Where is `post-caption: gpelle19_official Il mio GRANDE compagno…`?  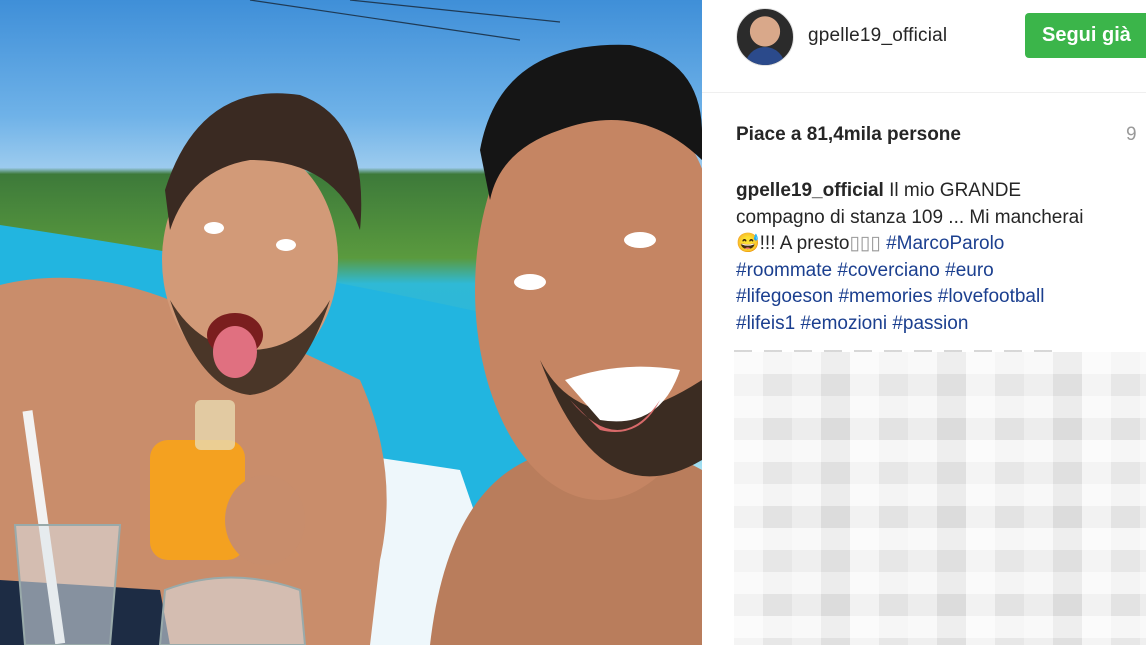 post-caption: gpelle19_official Il mio GRANDE compagno… is located at coordinates (926, 257).